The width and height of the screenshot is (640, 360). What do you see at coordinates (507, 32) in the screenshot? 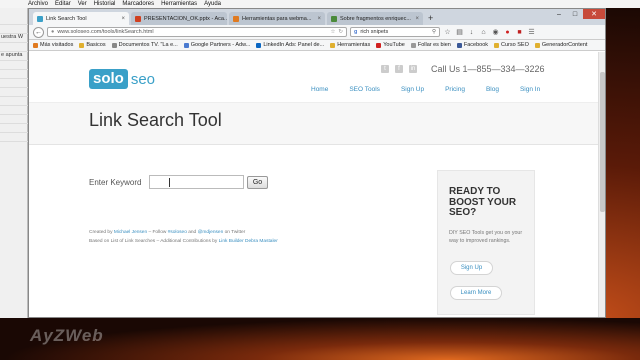
I see `addon-icon: ●` at bounding box center [507, 32].